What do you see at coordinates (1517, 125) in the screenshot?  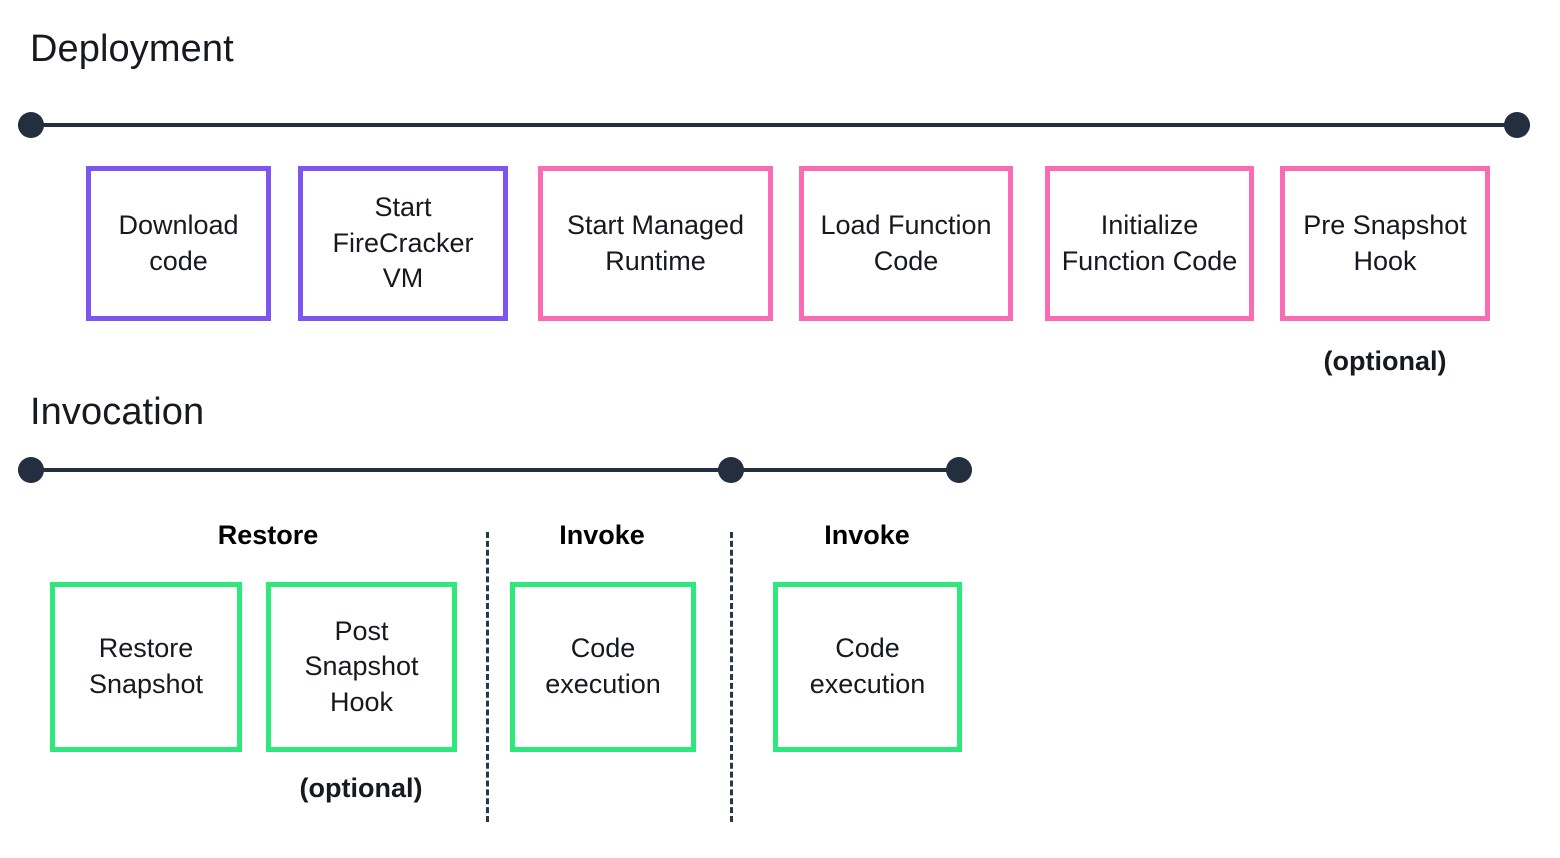 I see `deployment-timeline-node-end` at bounding box center [1517, 125].